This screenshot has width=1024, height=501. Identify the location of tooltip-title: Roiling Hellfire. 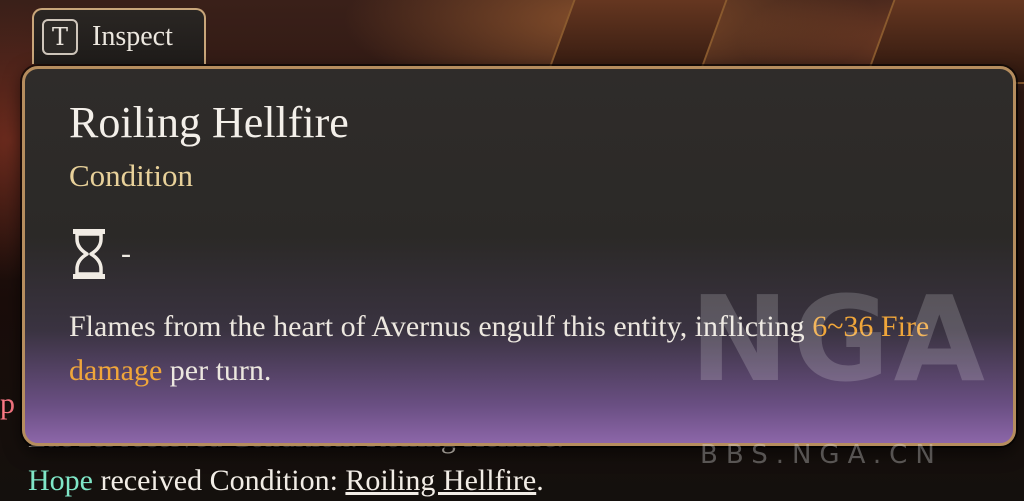
(209, 122).